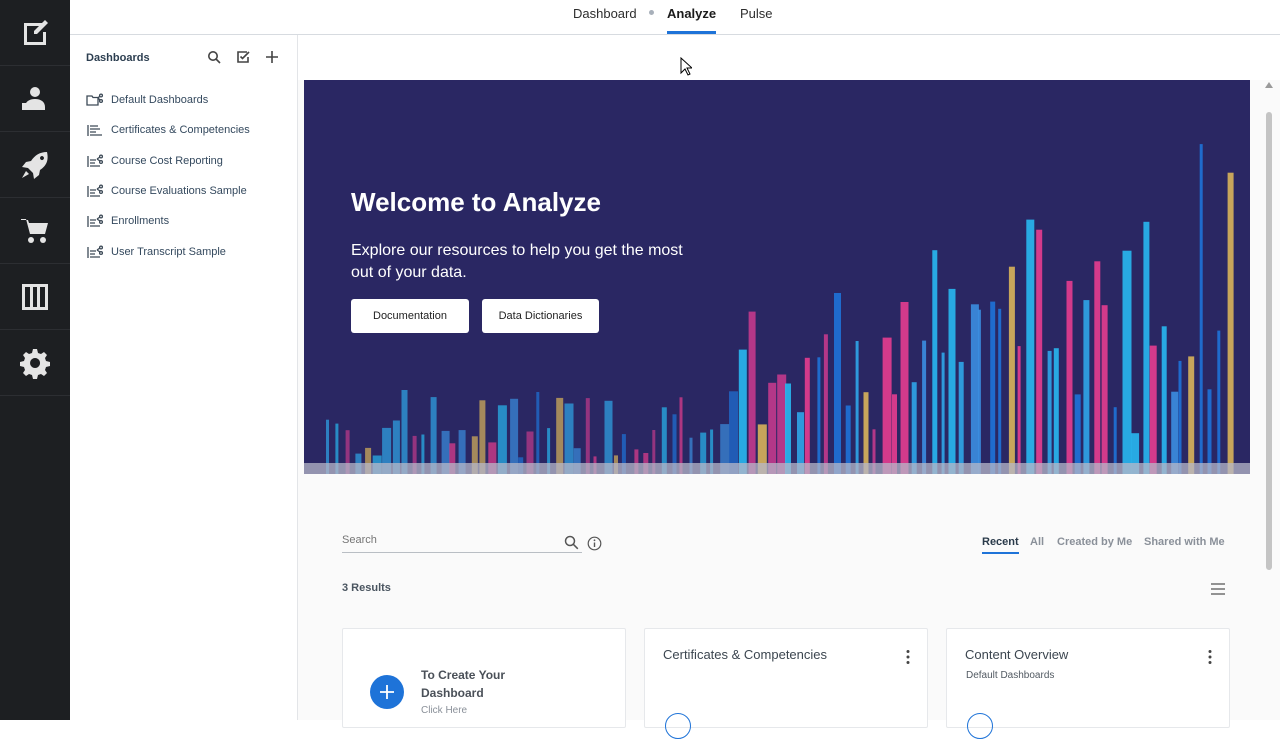 The width and height of the screenshot is (1280, 739). Describe the element at coordinates (35, 297) in the screenshot. I see `rail-item-columns` at that location.